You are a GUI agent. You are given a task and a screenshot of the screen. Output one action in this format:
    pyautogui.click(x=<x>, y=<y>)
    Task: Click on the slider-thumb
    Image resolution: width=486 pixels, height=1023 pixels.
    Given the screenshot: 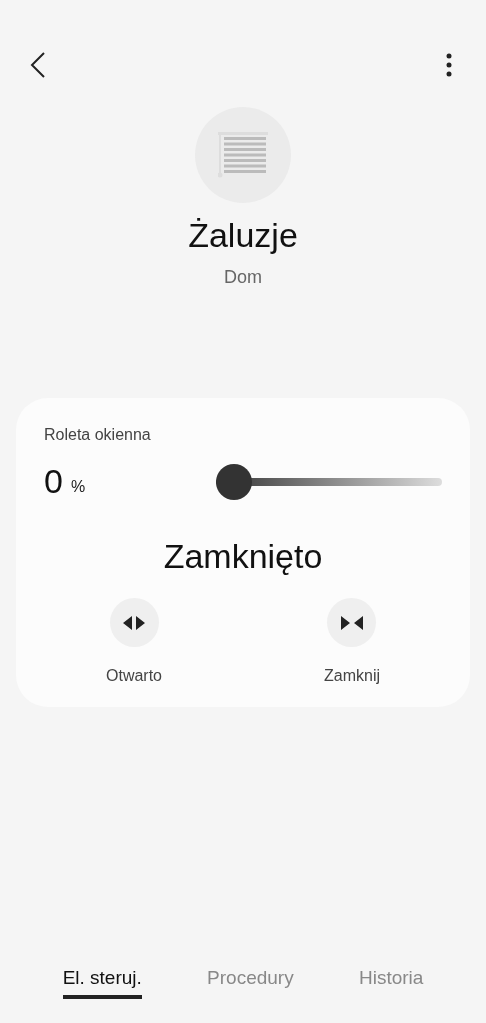 What is the action you would take?
    pyautogui.click(x=234, y=481)
    